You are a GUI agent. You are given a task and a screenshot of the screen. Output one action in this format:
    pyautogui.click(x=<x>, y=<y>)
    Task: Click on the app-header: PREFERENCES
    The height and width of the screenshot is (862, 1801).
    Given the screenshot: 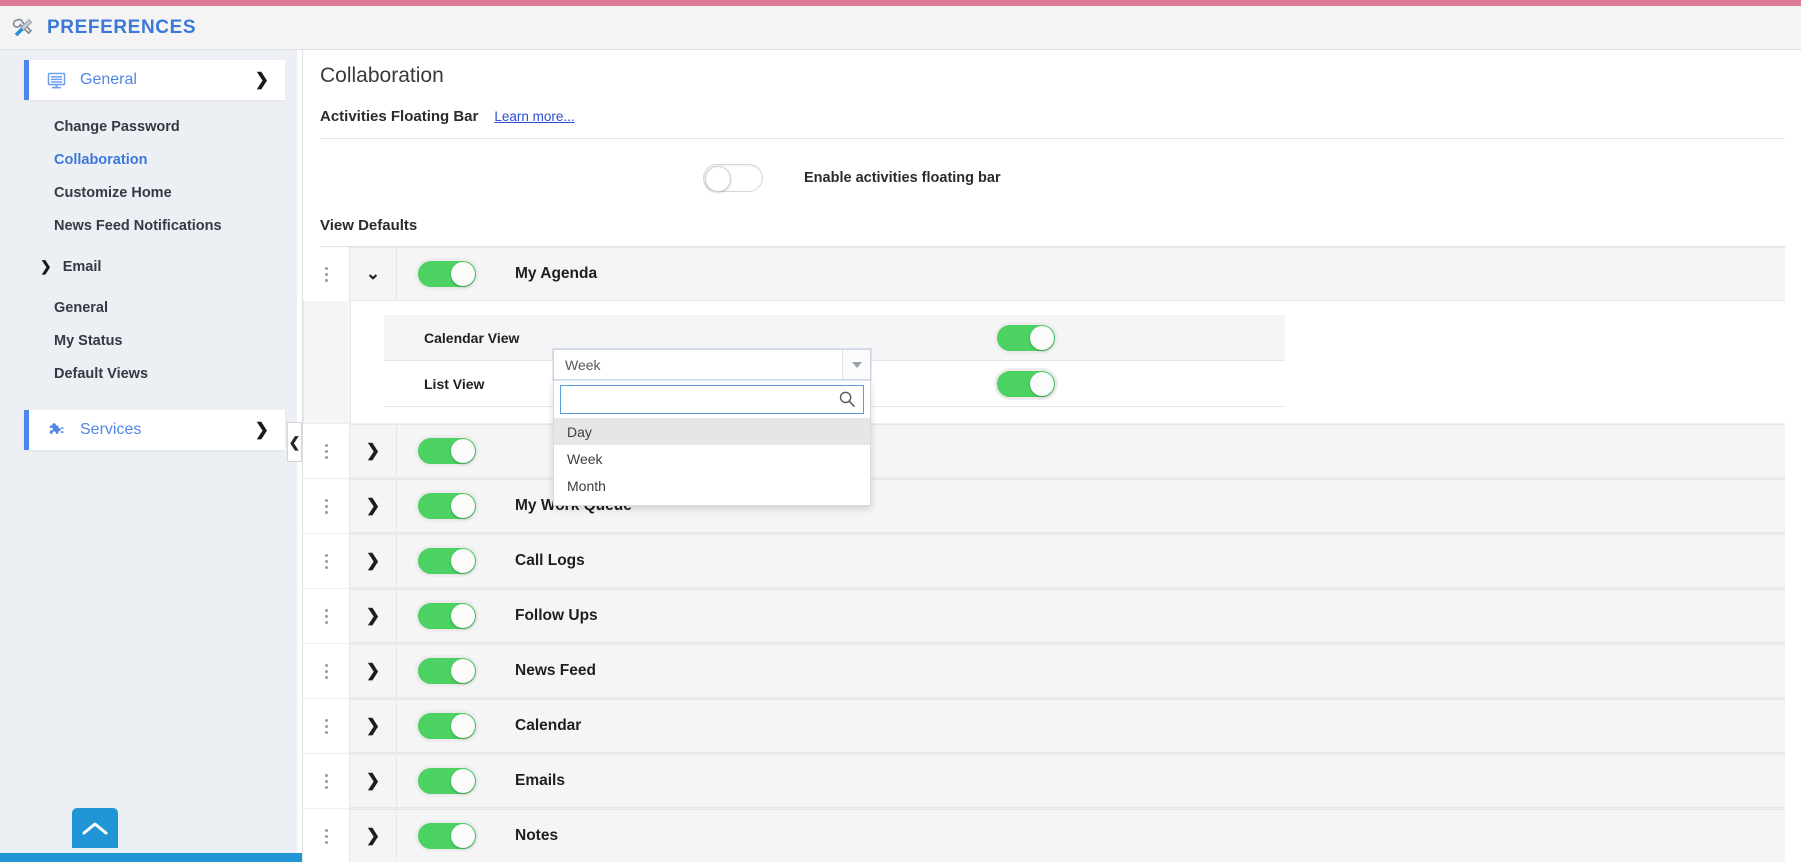 What is the action you would take?
    pyautogui.click(x=900, y=28)
    